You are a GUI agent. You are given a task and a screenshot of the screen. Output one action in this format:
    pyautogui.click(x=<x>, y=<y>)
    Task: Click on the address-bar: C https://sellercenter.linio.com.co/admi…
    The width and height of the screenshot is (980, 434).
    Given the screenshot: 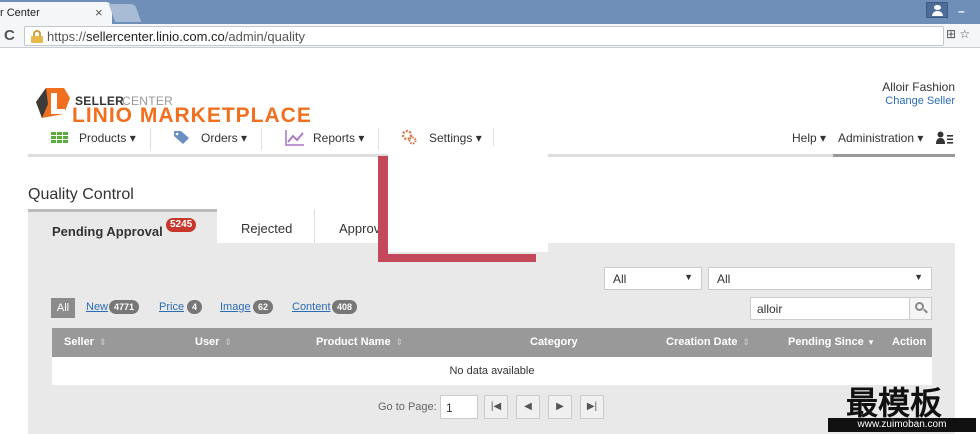 What is the action you would take?
    pyautogui.click(x=490, y=36)
    